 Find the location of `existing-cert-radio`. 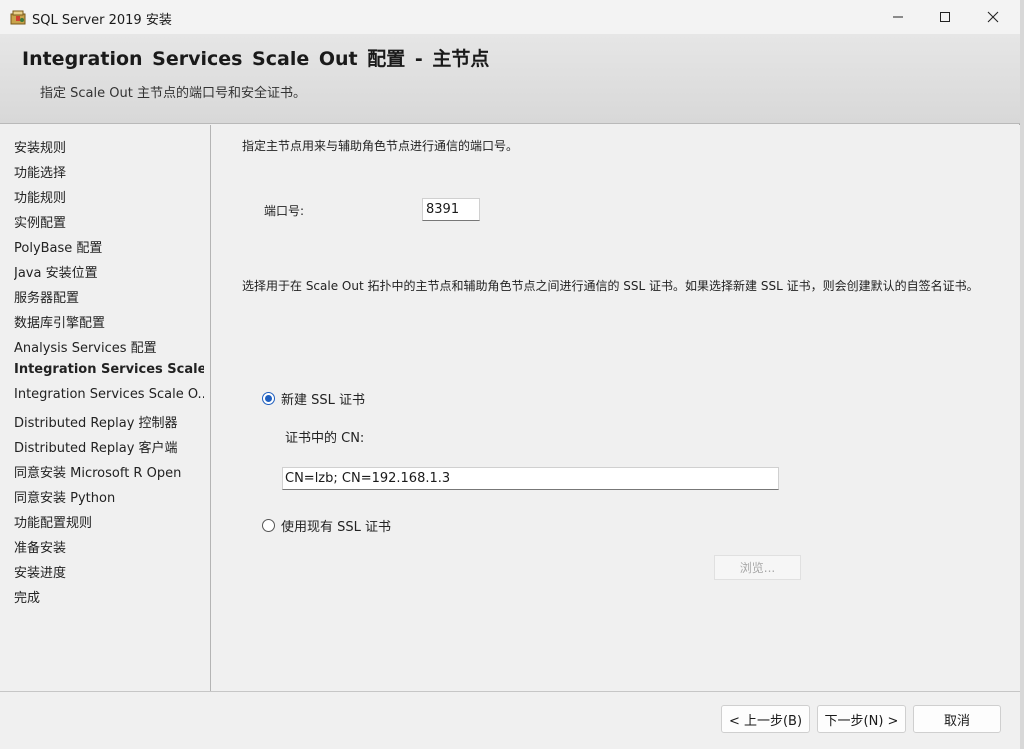

existing-cert-radio is located at coordinates (268, 525).